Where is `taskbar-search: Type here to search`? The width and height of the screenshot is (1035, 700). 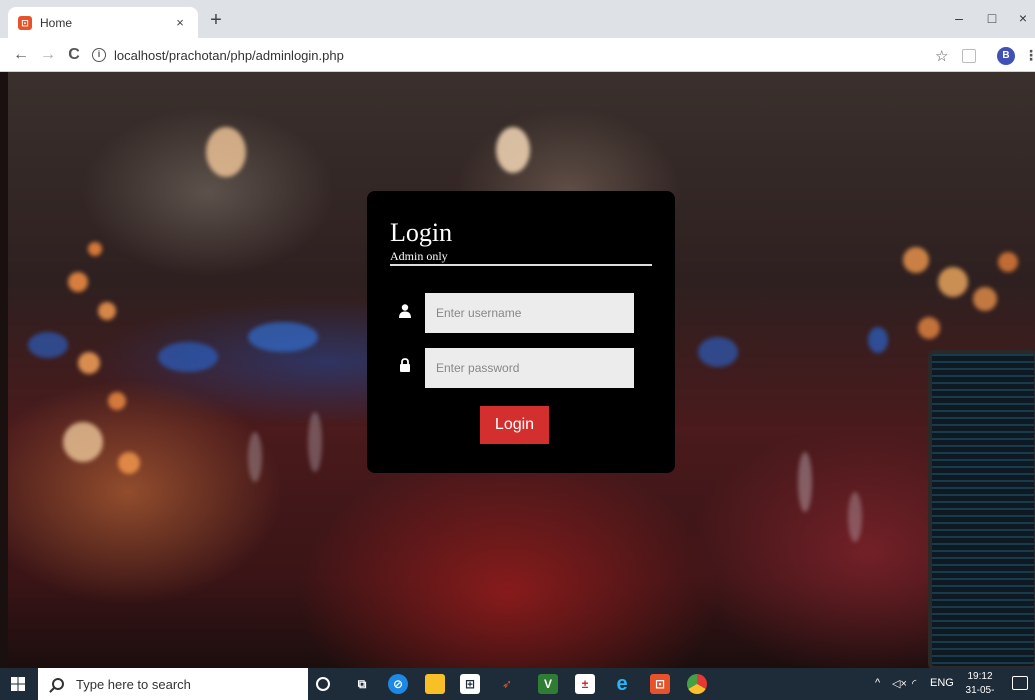
taskbar-search: Type here to search is located at coordinates (173, 684).